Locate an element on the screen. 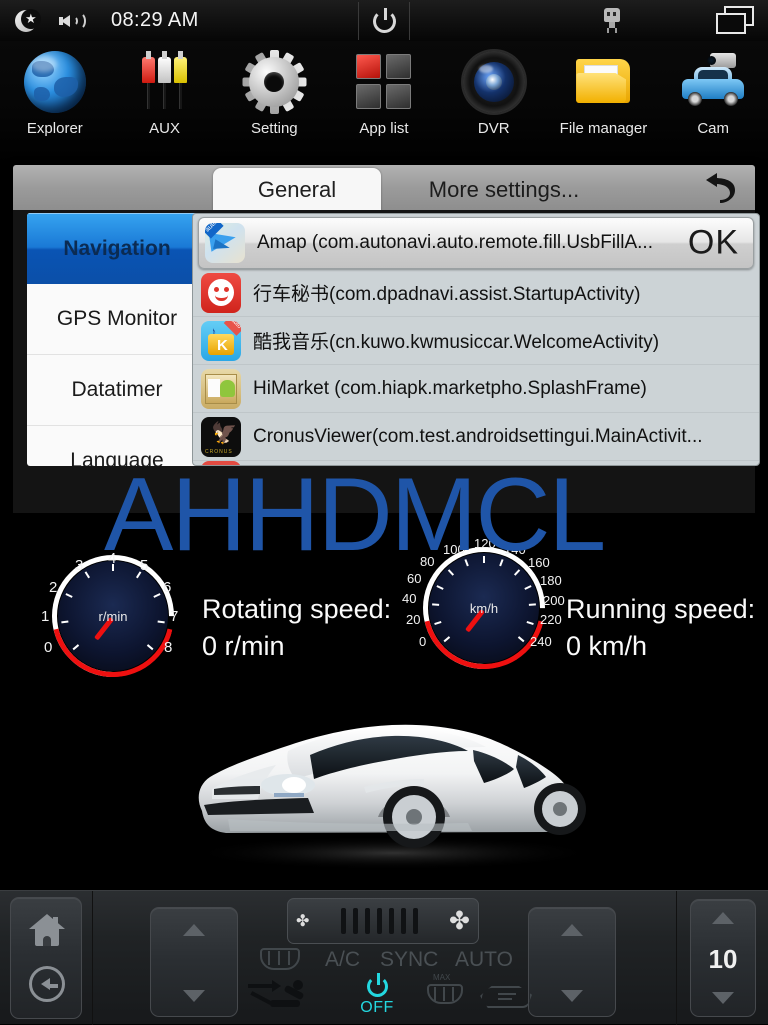  speedo-tick: 80 is located at coordinates (427, 561).